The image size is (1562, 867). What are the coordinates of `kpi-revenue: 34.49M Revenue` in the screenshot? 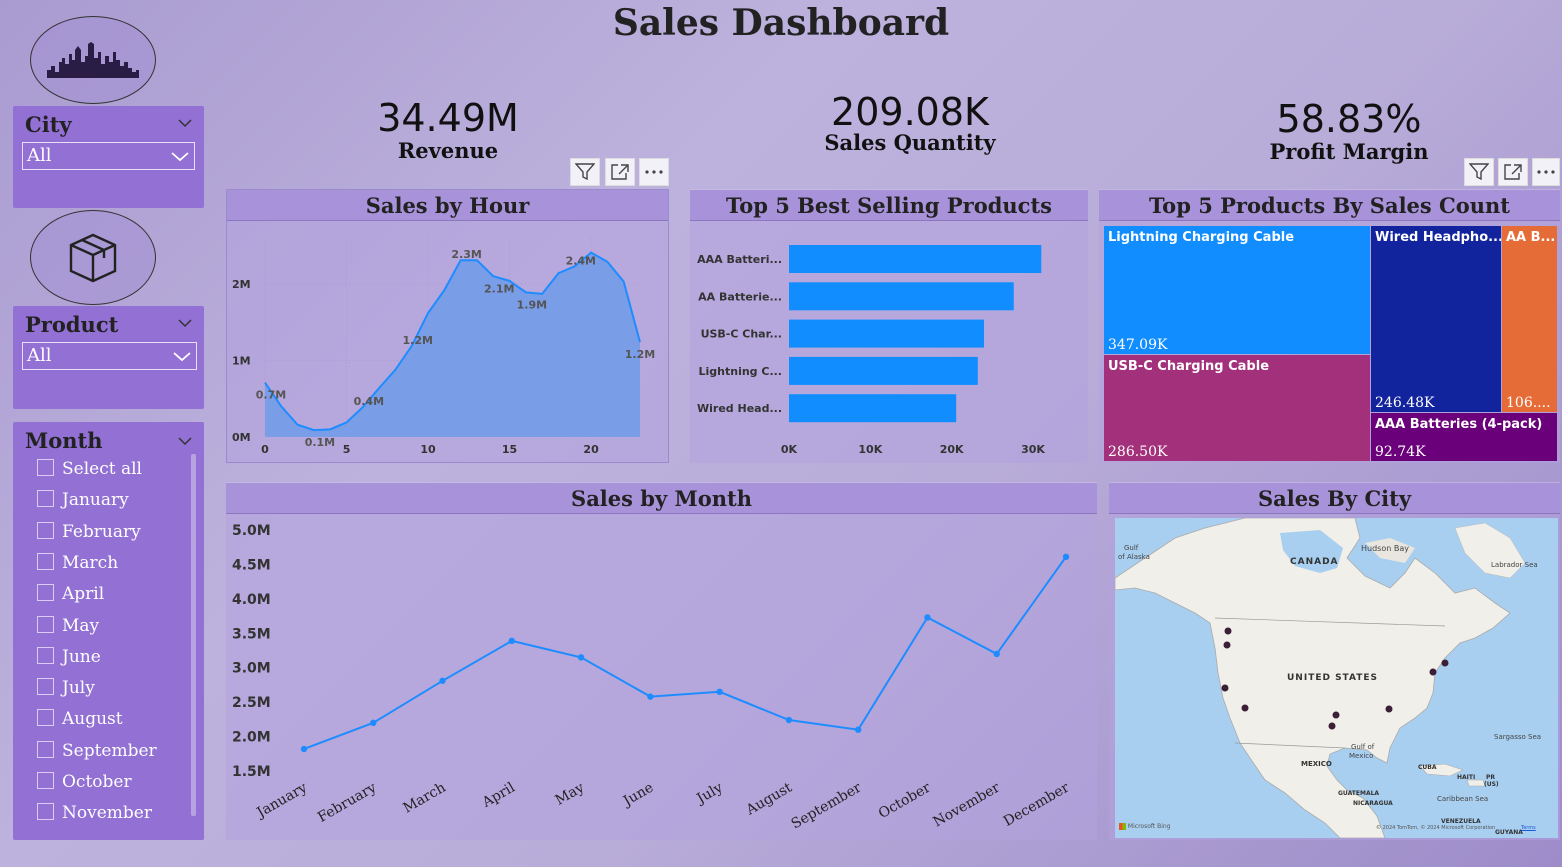 It's located at (448, 129).